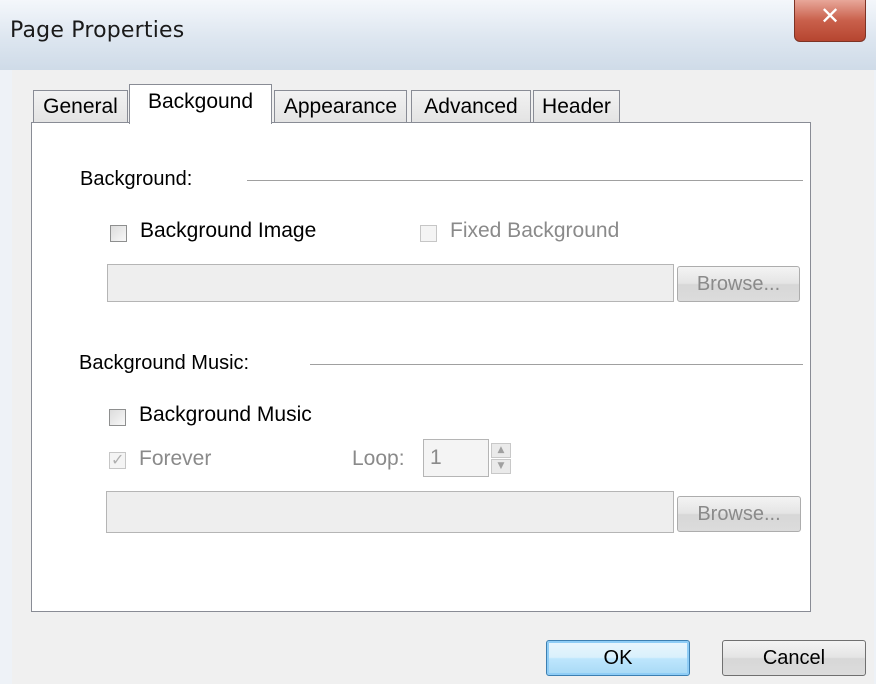 This screenshot has height=684, width=876. What do you see at coordinates (200, 104) in the screenshot?
I see `tab-background: Backgound` at bounding box center [200, 104].